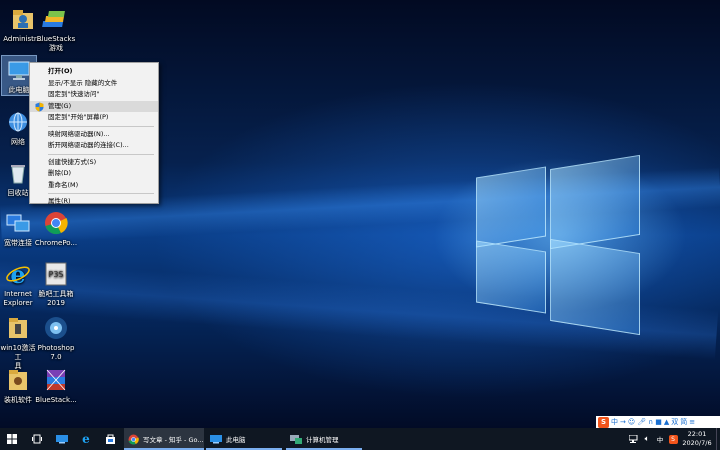 Image resolution: width=720 pixels, height=450 pixels. I want to click on desktop-icon-toolbox: P3S 脆吧工具箱 2019, so click(56, 284).